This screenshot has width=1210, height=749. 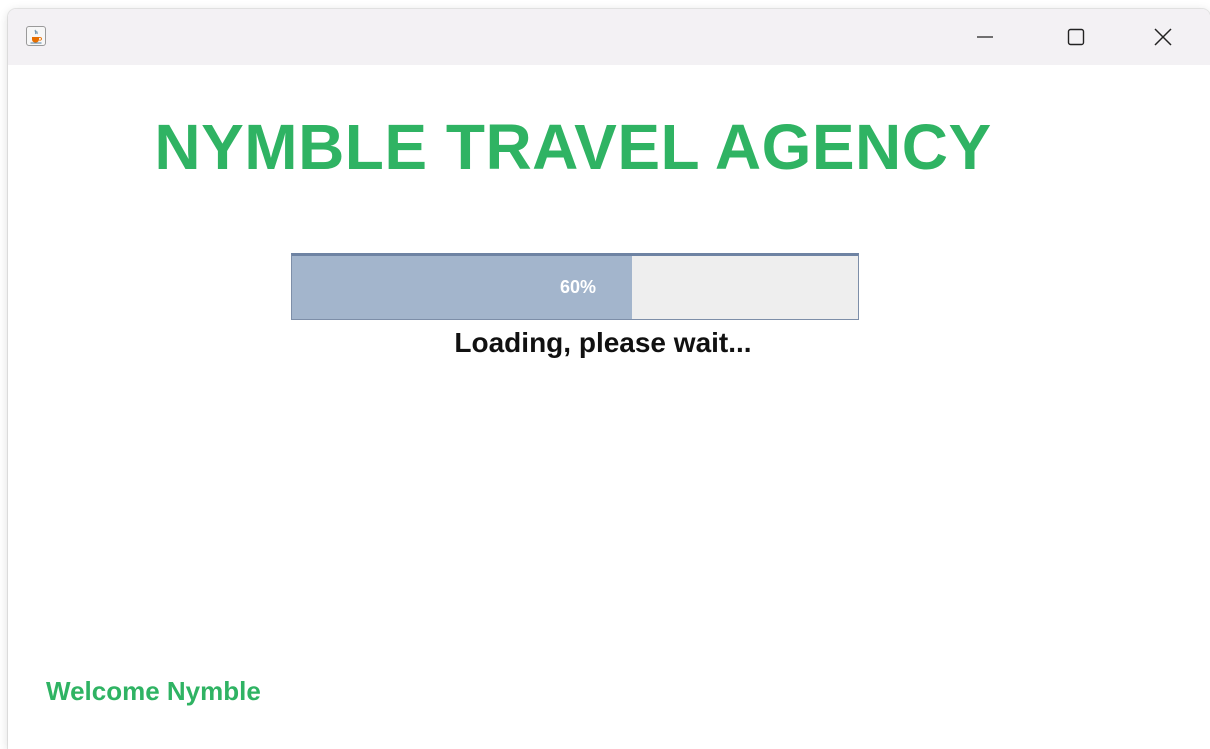 What do you see at coordinates (36, 36) in the screenshot?
I see `java-cup-icon` at bounding box center [36, 36].